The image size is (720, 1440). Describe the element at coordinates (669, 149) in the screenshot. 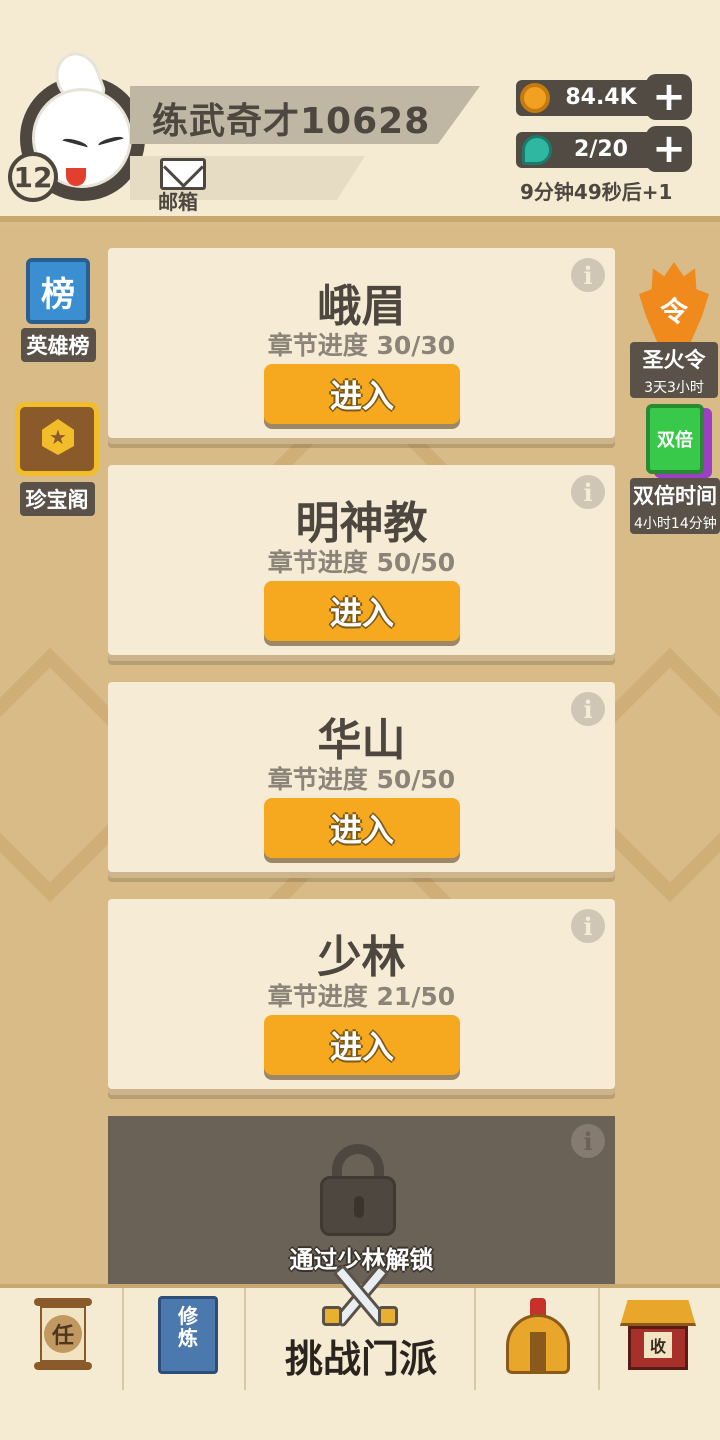

I see `add-energy-button: +` at that location.